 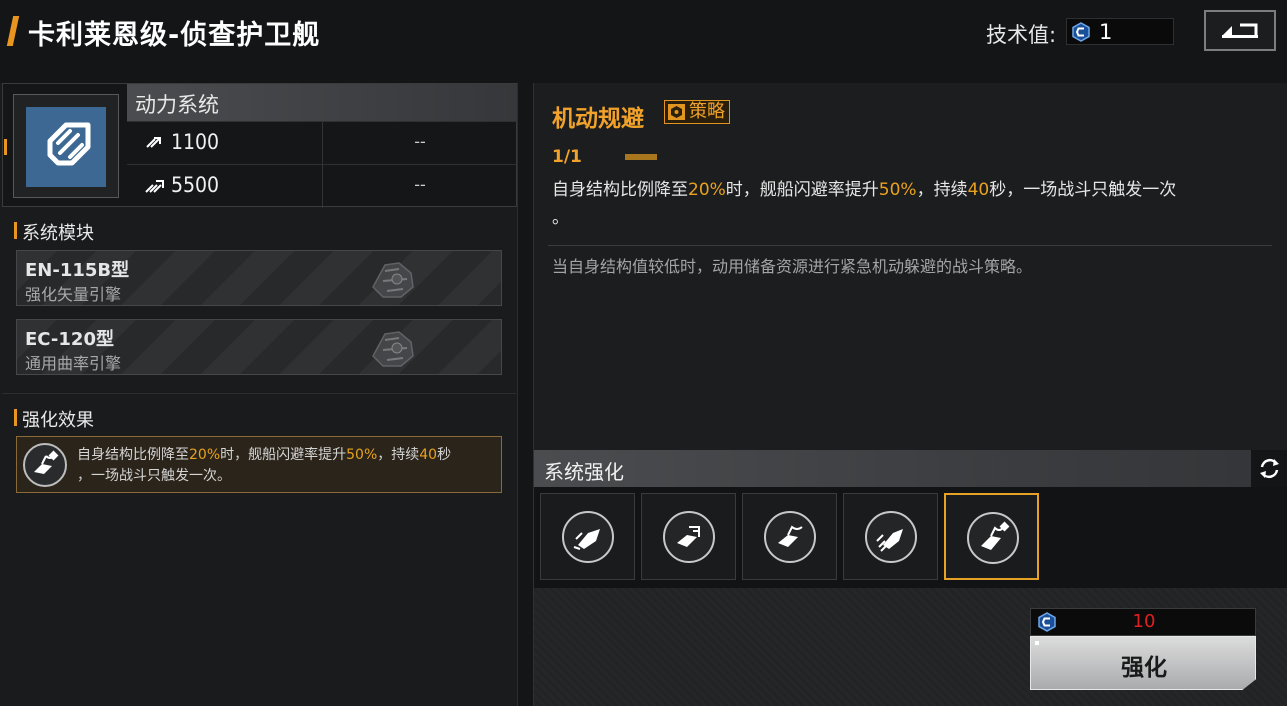 I want to click on tech-value-label: 技术值:, so click(x=1021, y=35).